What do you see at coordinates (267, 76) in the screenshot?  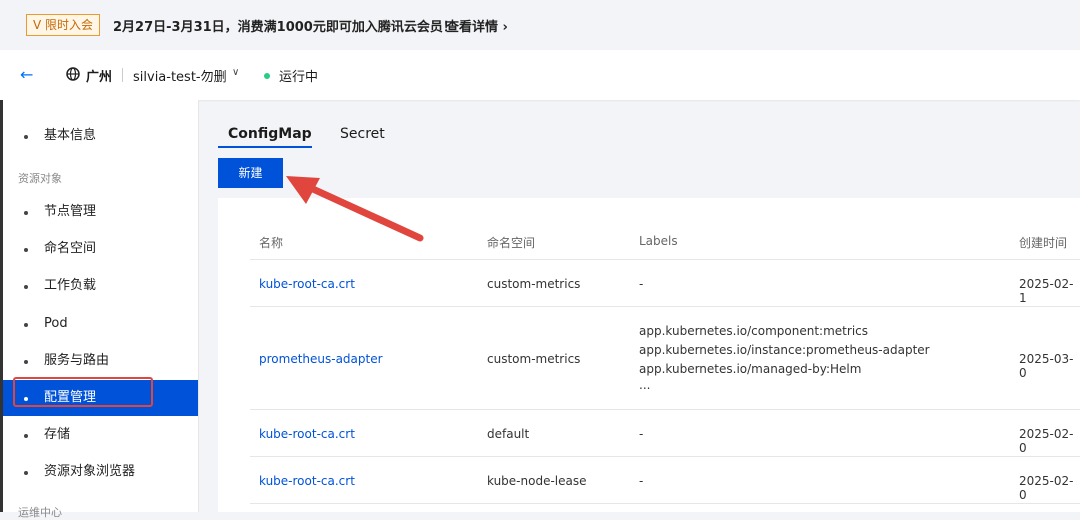 I see `status-dot` at bounding box center [267, 76].